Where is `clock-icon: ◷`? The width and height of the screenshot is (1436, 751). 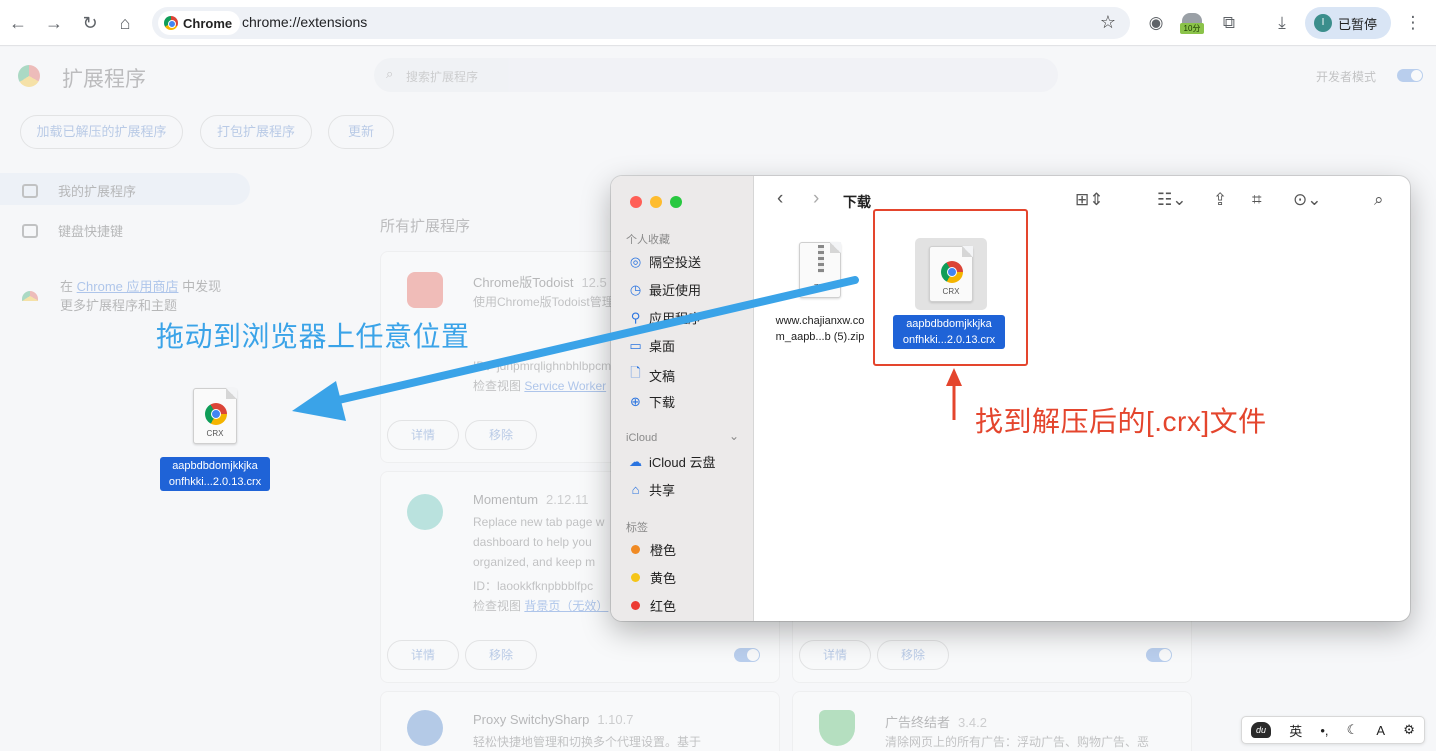 clock-icon: ◷ is located at coordinates (635, 289).